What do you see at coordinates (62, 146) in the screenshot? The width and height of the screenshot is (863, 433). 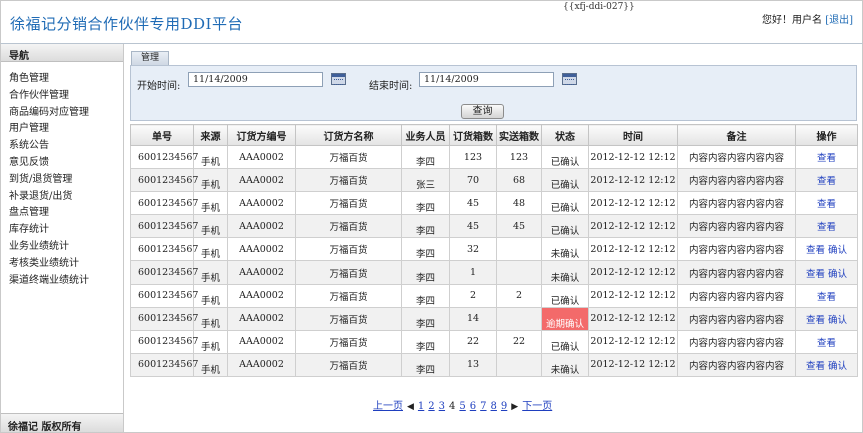 I see `sidebar-item: 系统公告` at bounding box center [62, 146].